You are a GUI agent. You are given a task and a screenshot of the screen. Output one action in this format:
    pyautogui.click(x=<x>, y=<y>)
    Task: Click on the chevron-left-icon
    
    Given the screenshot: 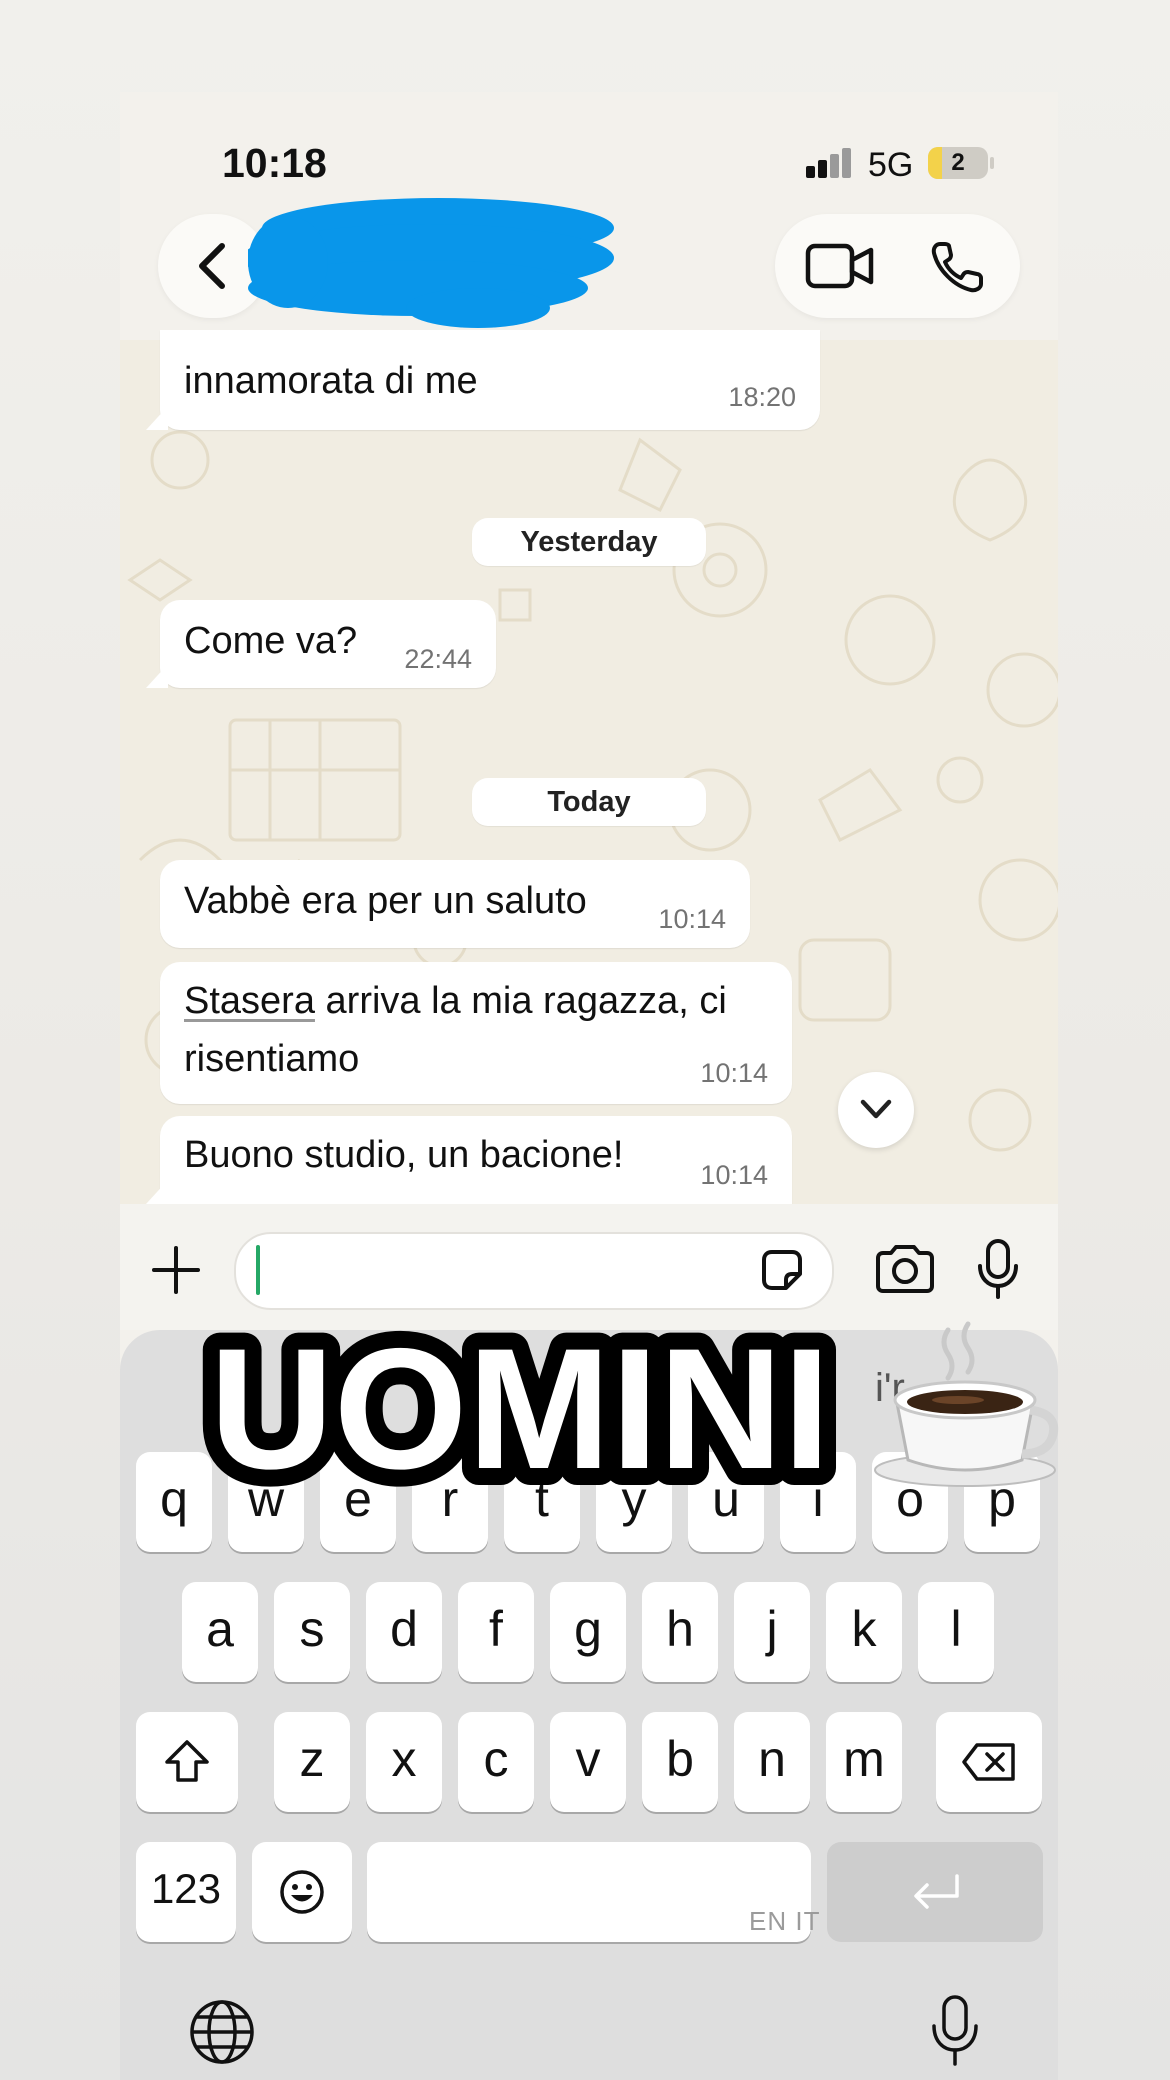 What is the action you would take?
    pyautogui.click(x=212, y=266)
    